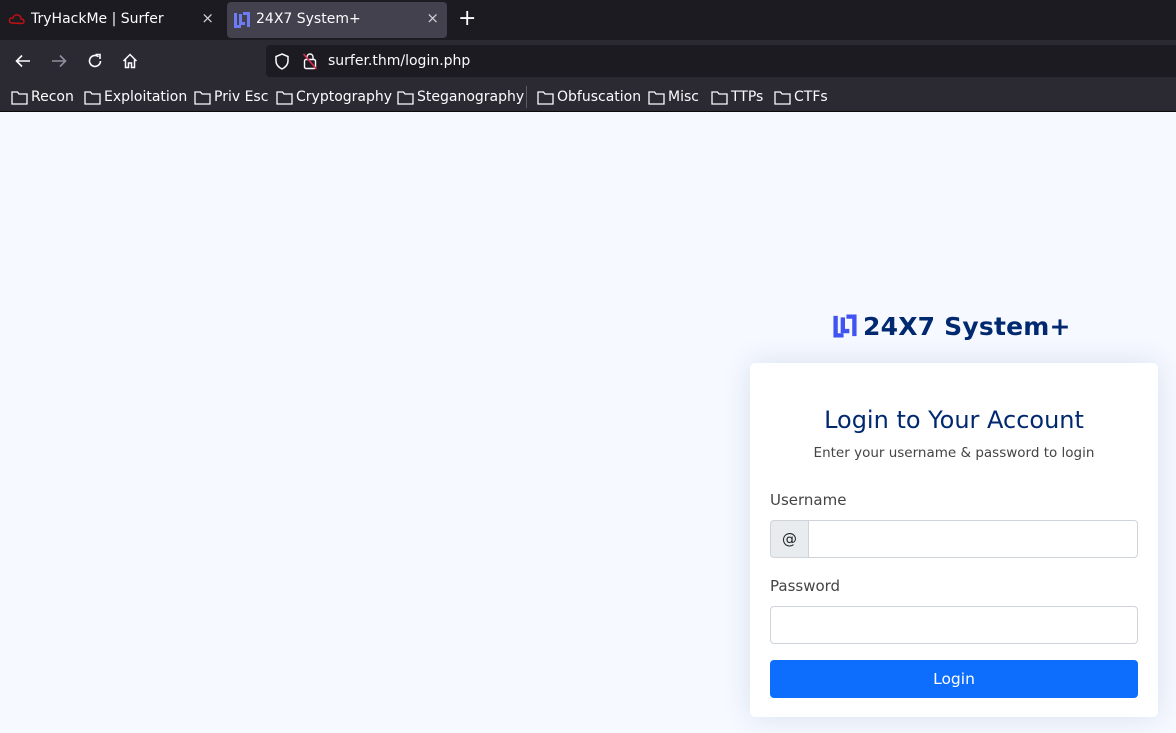 The width and height of the screenshot is (1176, 733). I want to click on bookmark-folder-misc: Misc, so click(673, 97).